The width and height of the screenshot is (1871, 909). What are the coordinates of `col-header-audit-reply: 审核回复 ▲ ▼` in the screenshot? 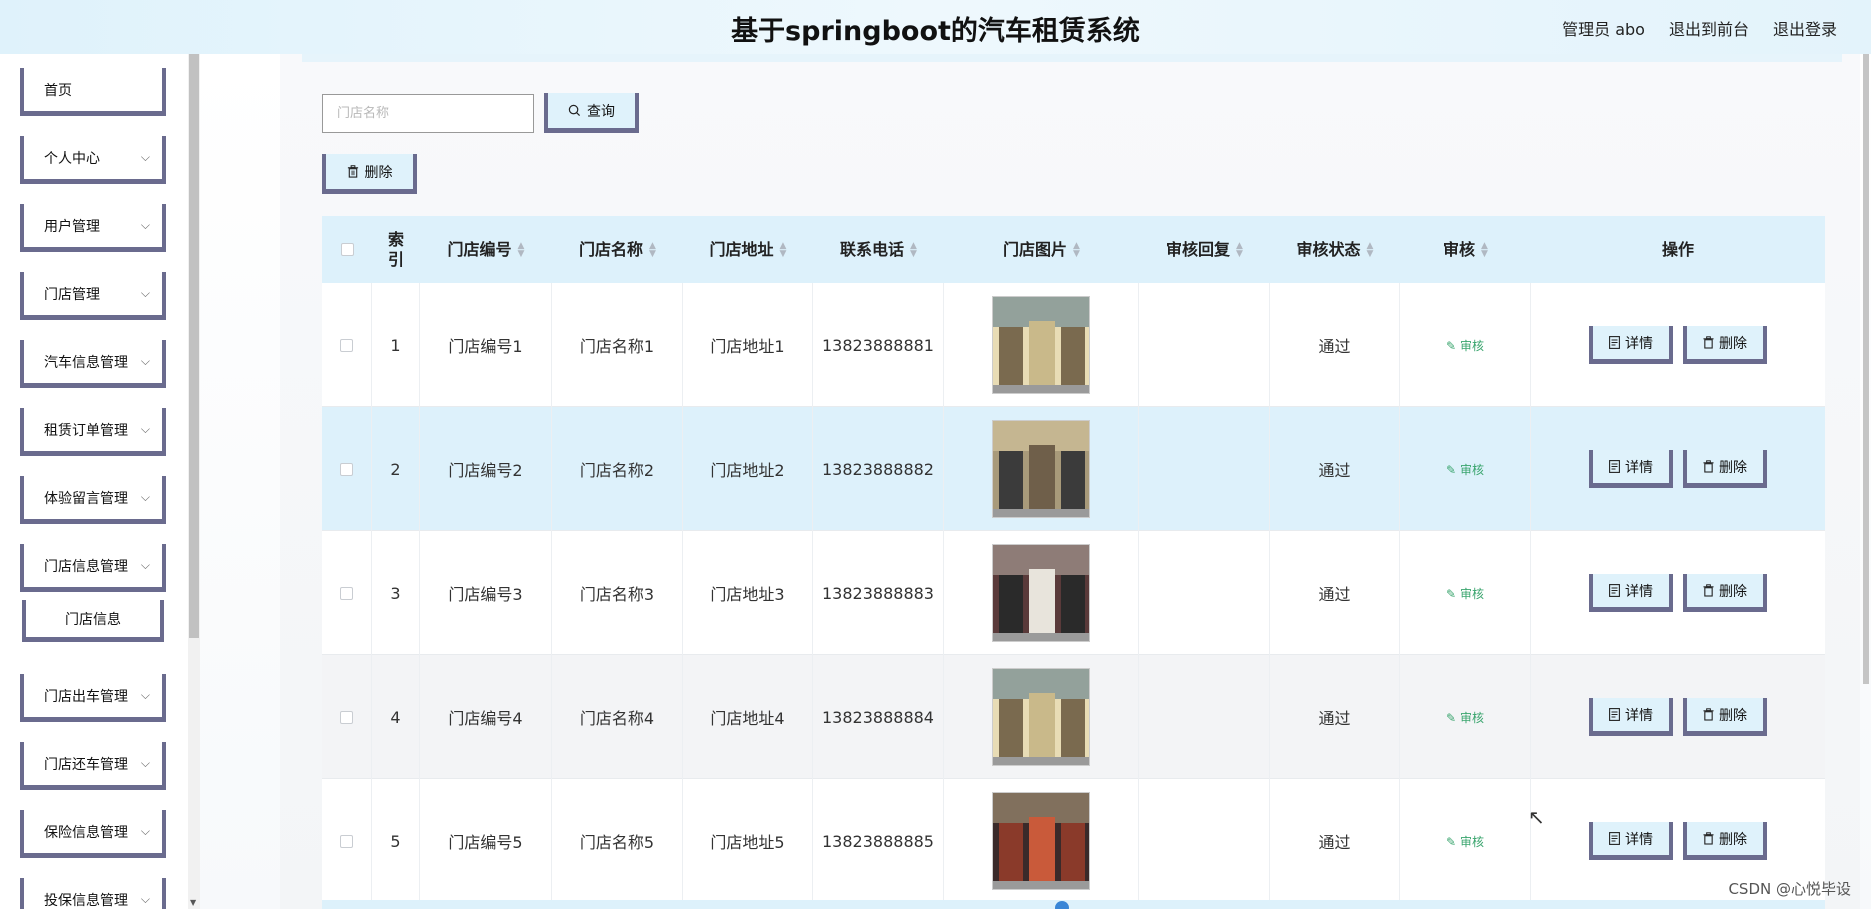 It's located at (1204, 249).